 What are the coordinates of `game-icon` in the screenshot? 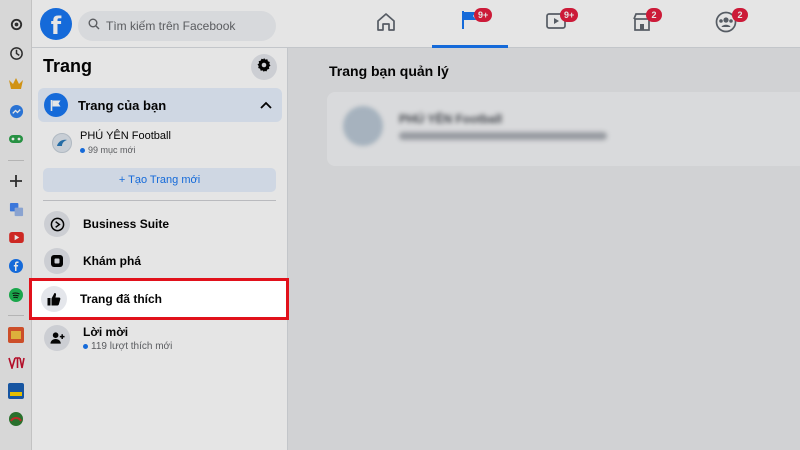 It's located at (16, 139).